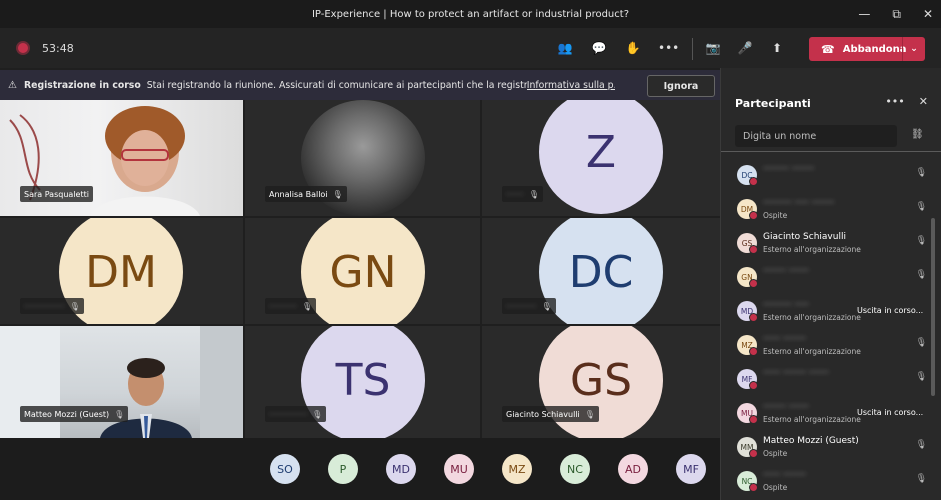 The image size is (941, 500). Describe the element at coordinates (747, 481) in the screenshot. I see `avatar: NC` at that location.